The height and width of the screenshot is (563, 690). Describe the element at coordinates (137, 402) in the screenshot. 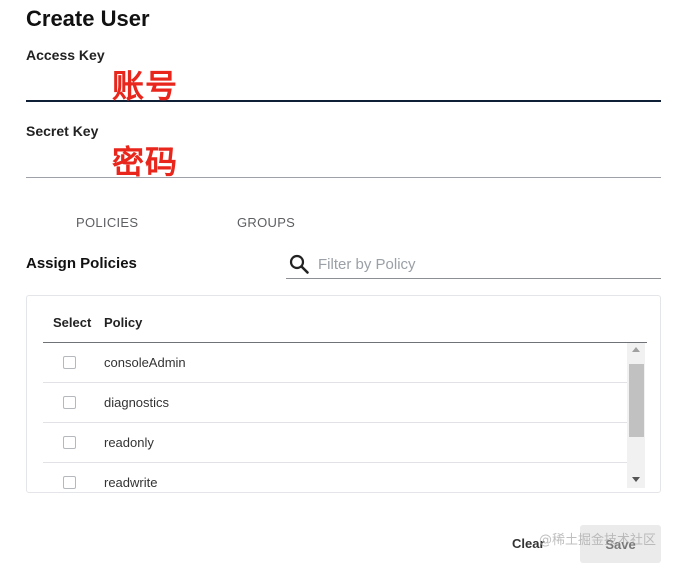

I see `policy-name: diagnostics` at that location.